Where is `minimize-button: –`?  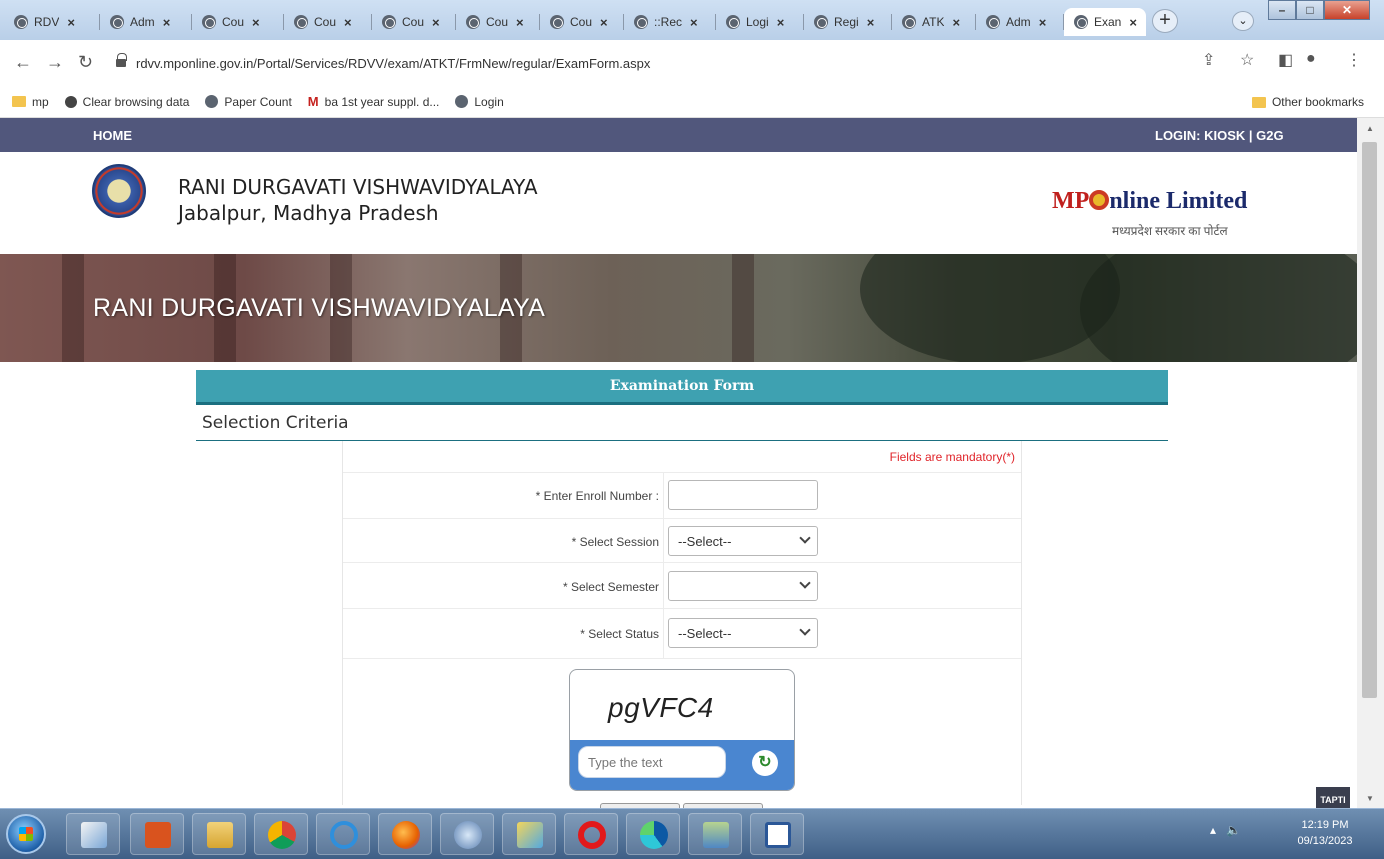
minimize-button: – is located at coordinates (1282, 10).